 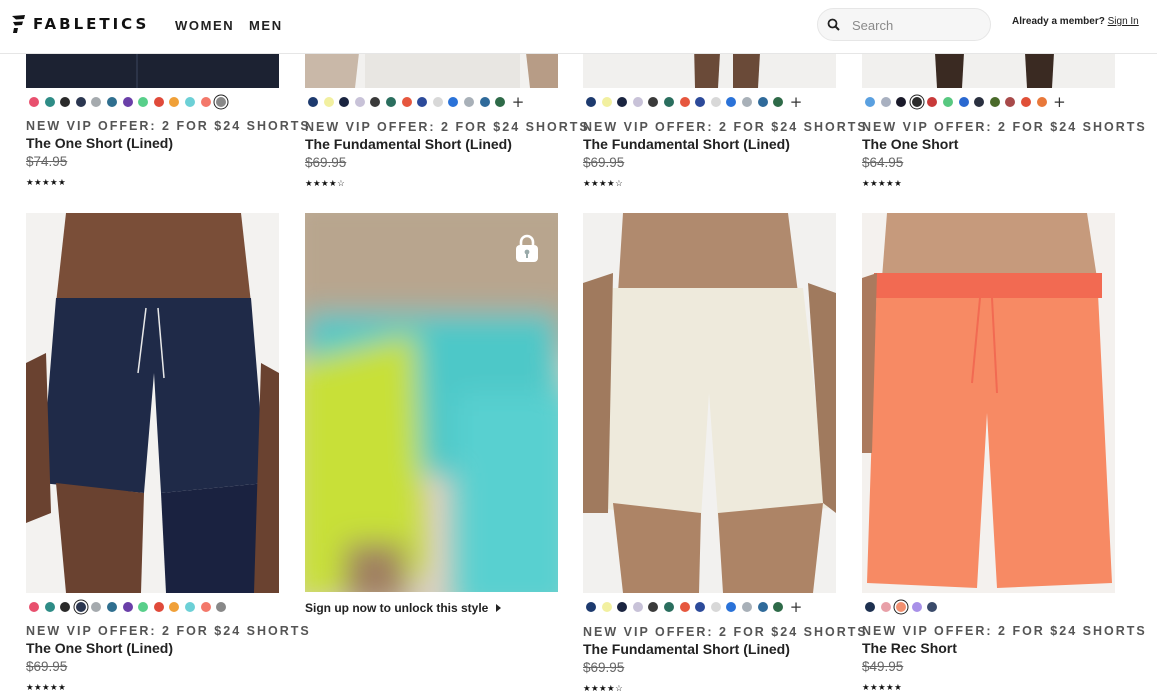 What do you see at coordinates (834, 27) in the screenshot?
I see `search-icon` at bounding box center [834, 27].